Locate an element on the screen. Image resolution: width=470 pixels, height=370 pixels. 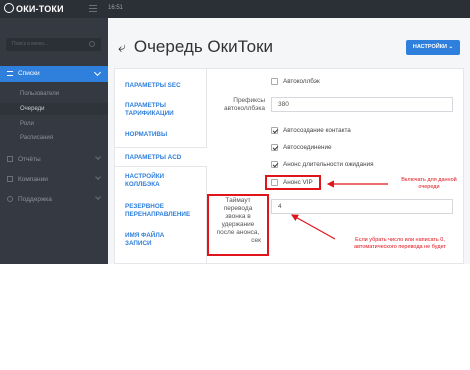
label-line: Префиксы is located at coordinates (249, 100).